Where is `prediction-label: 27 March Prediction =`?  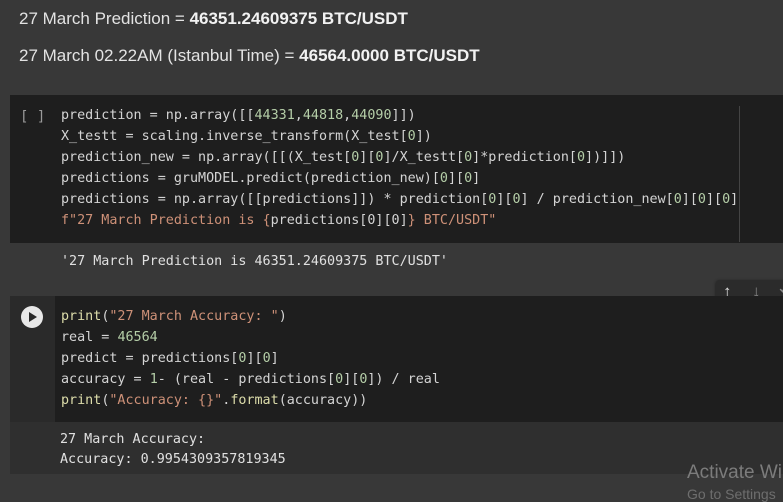
prediction-label: 27 March Prediction = is located at coordinates (104, 18).